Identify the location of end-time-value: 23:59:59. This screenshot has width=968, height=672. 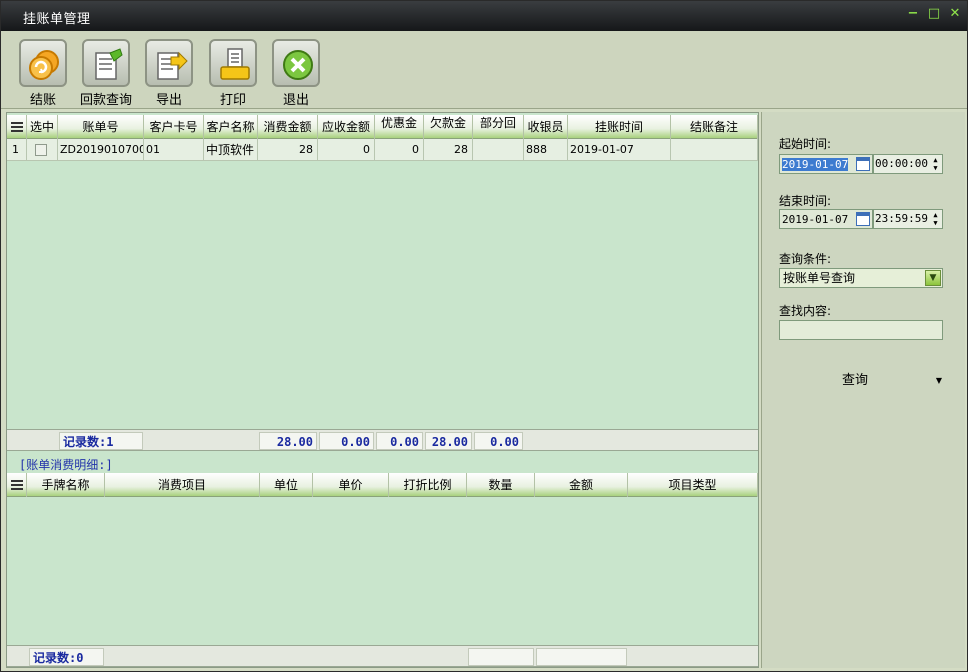
(901, 218).